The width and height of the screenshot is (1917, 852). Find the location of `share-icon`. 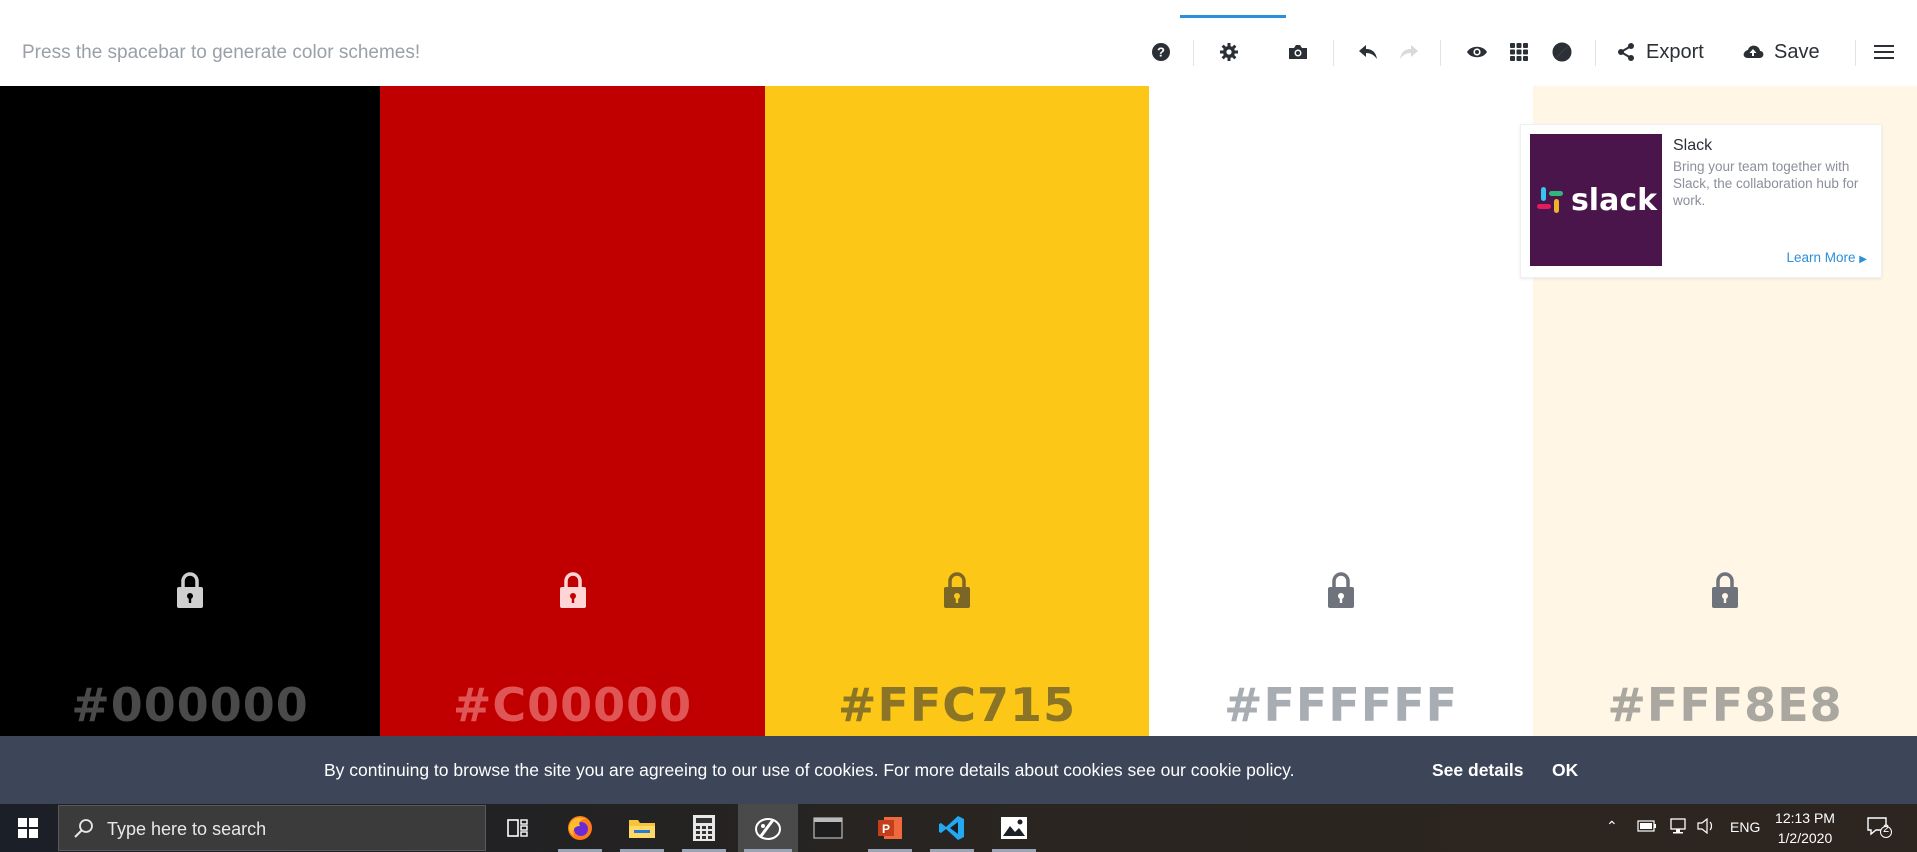

share-icon is located at coordinates (1626, 52).